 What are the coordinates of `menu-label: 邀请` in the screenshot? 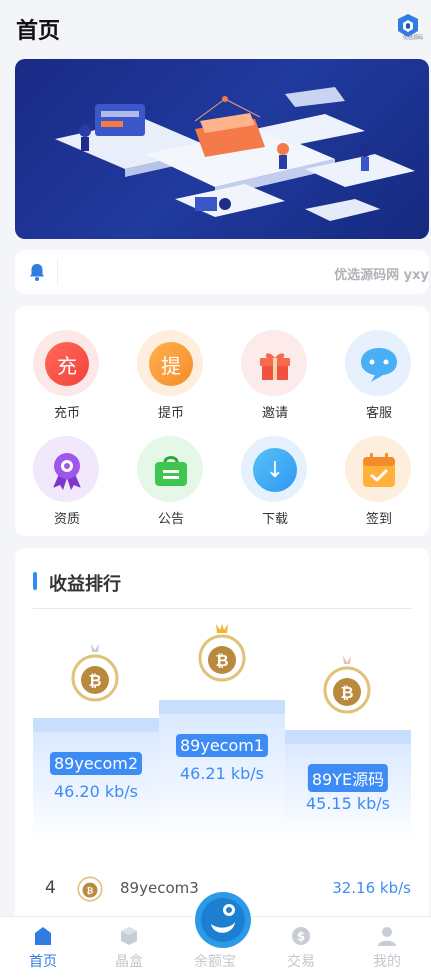 It's located at (274, 413).